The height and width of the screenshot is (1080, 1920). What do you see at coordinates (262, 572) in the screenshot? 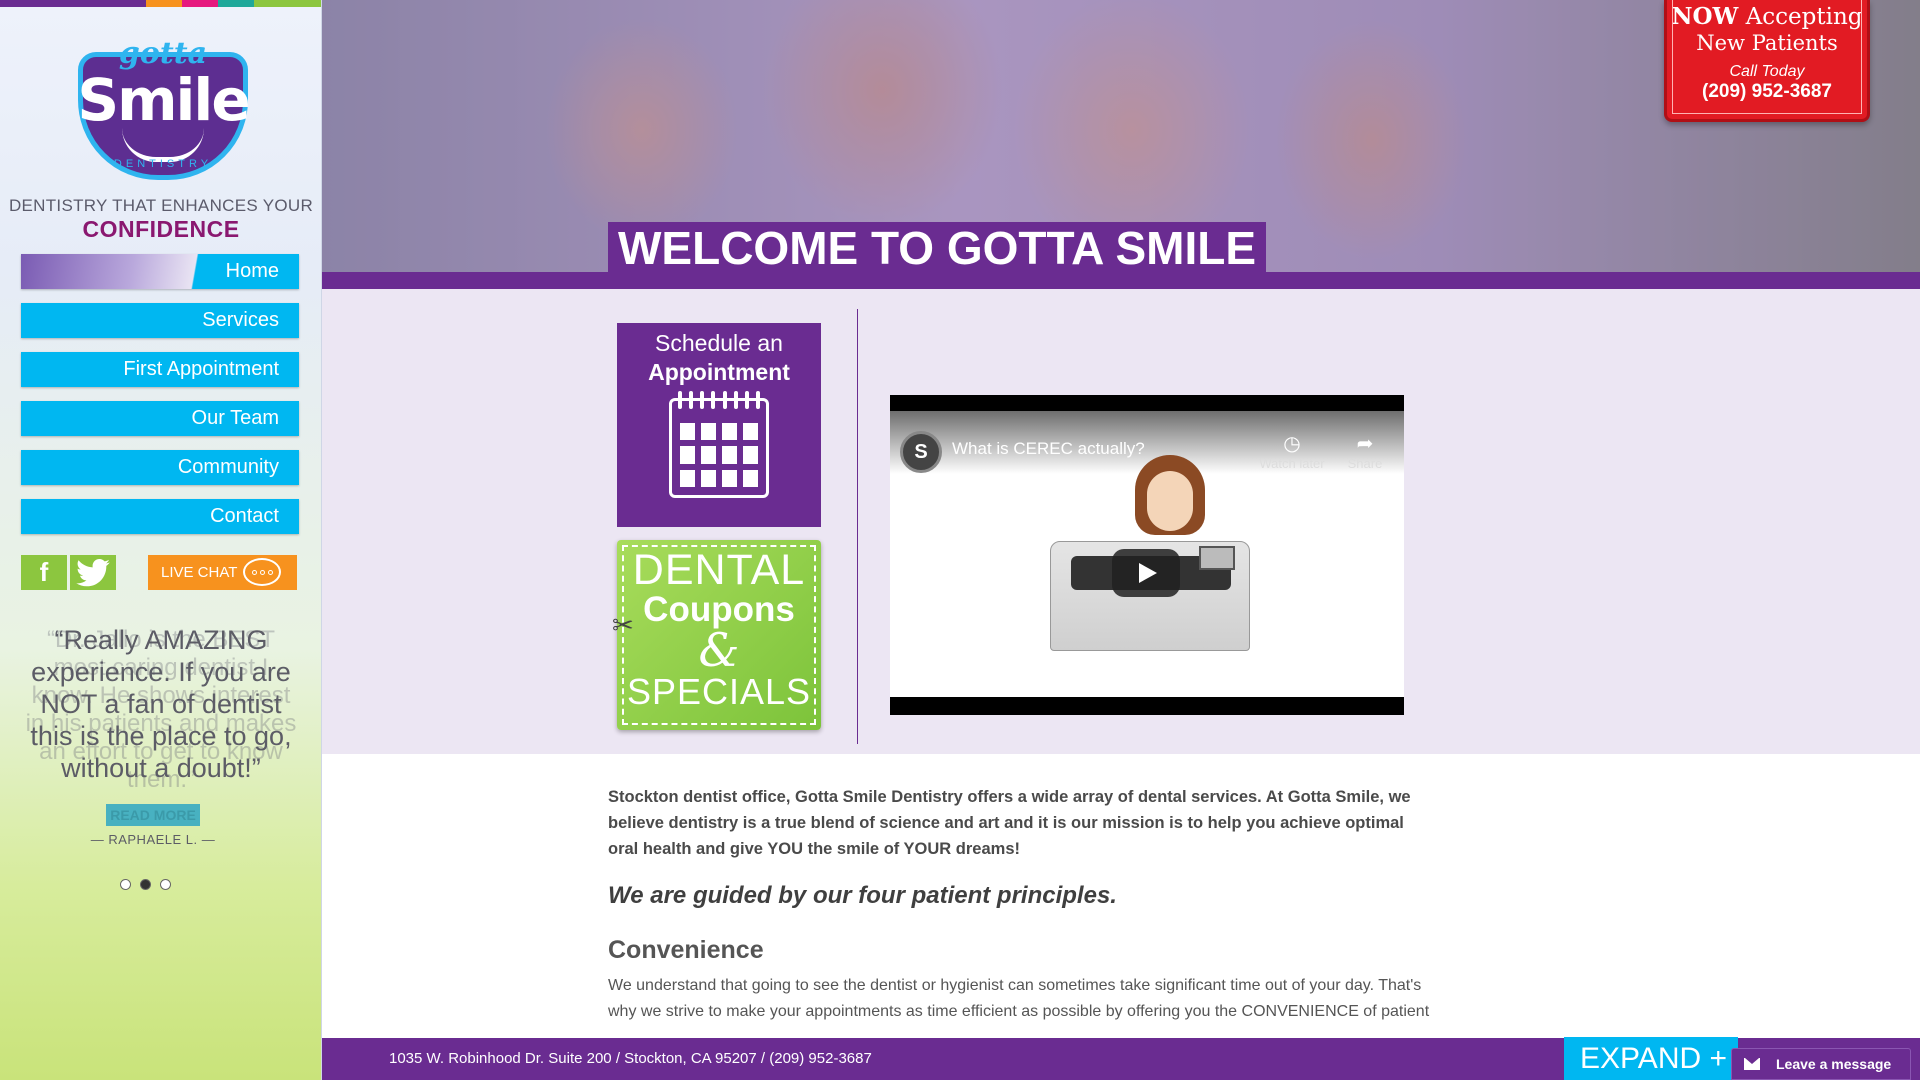
I see `chat-bubble-icon` at bounding box center [262, 572].